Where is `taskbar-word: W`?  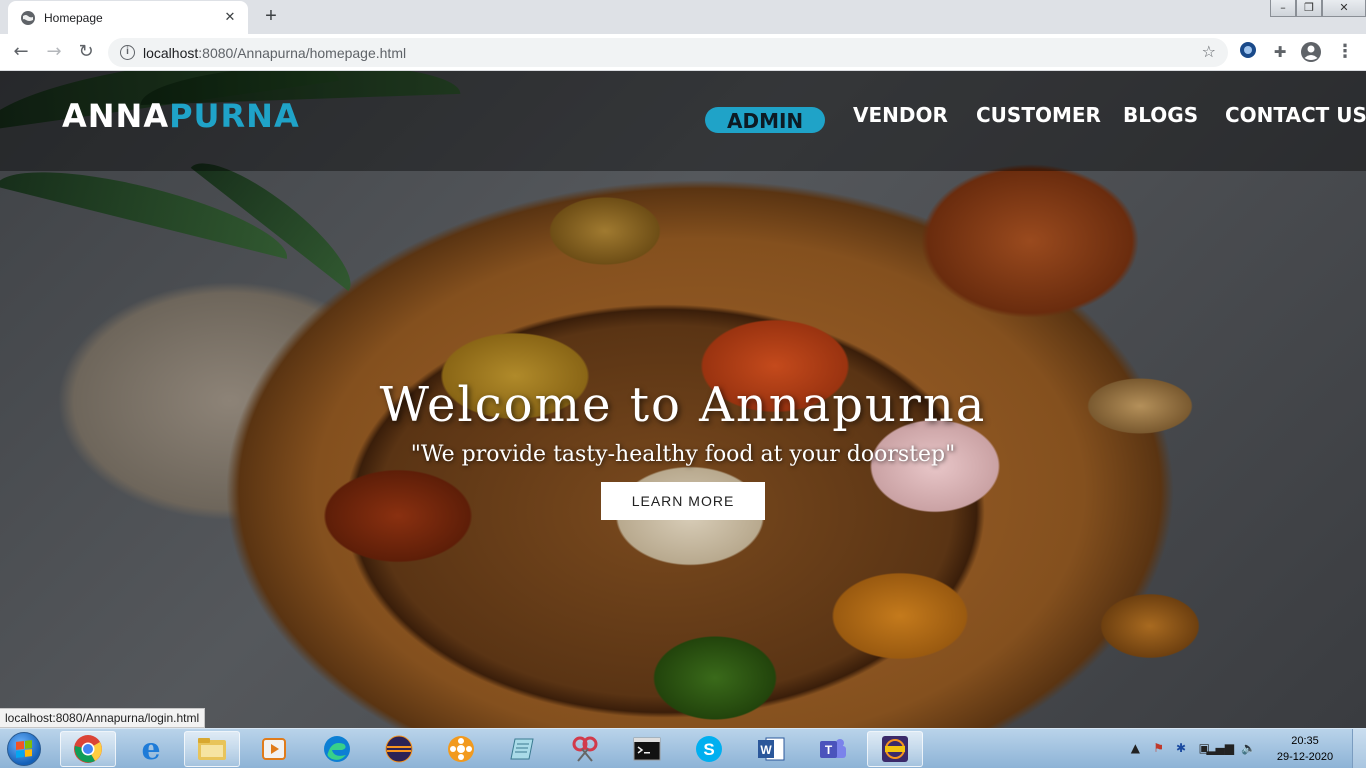
taskbar-word: W is located at coordinates (771, 749).